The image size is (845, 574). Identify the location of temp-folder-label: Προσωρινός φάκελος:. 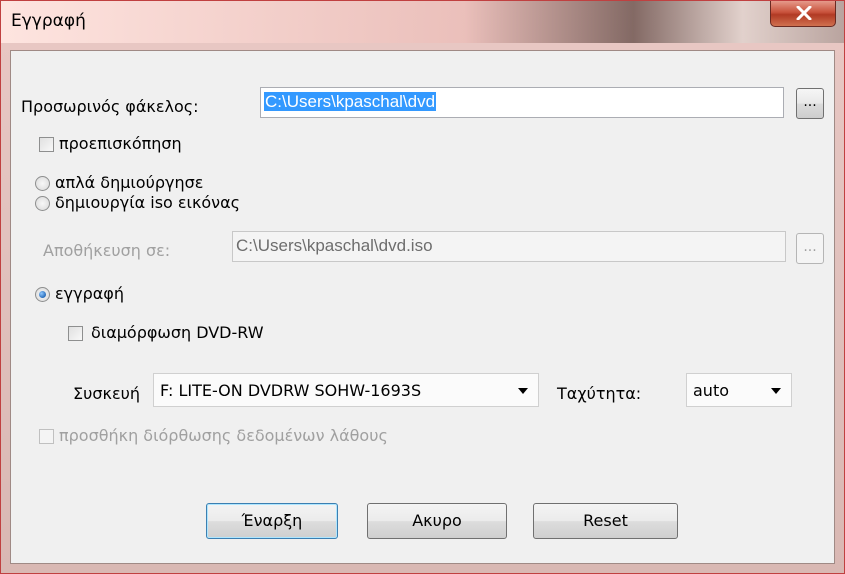
(110, 106).